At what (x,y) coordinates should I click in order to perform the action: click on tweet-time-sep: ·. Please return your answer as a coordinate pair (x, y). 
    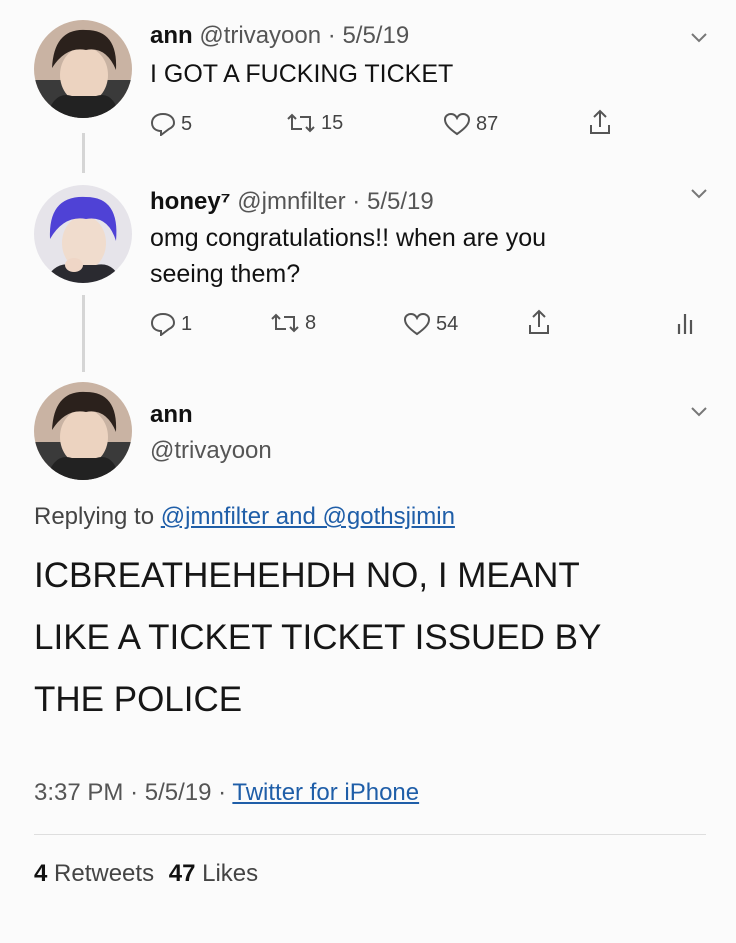
    Looking at the image, I should click on (134, 792).